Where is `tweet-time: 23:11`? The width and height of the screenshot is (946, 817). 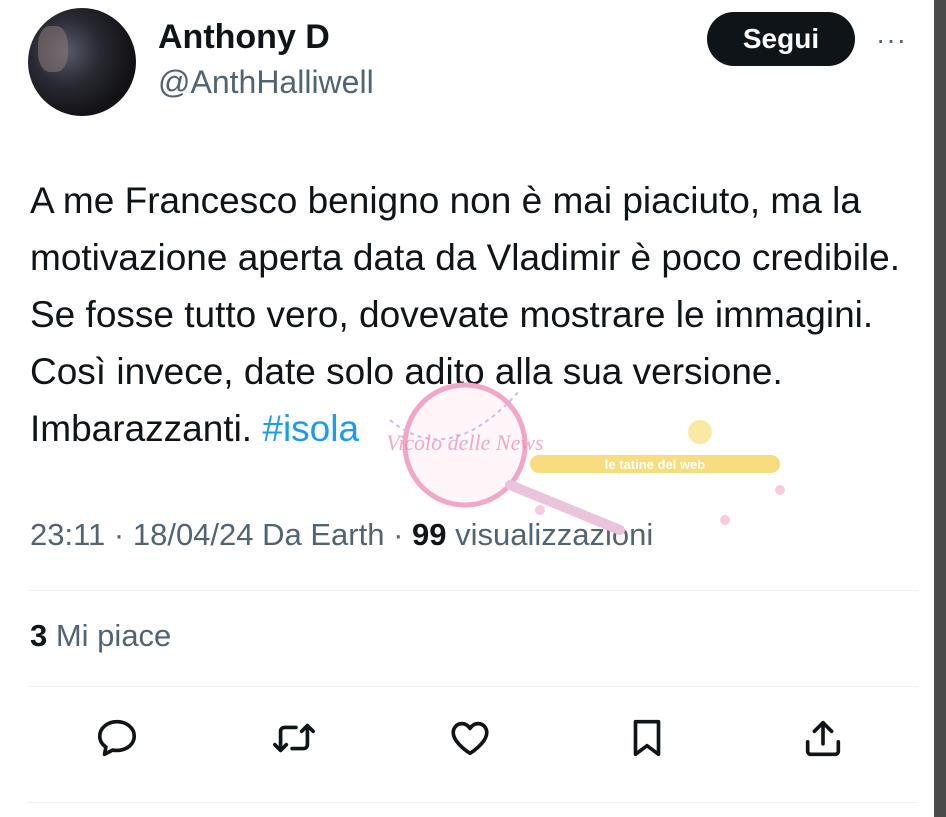 tweet-time: 23:11 is located at coordinates (67, 534).